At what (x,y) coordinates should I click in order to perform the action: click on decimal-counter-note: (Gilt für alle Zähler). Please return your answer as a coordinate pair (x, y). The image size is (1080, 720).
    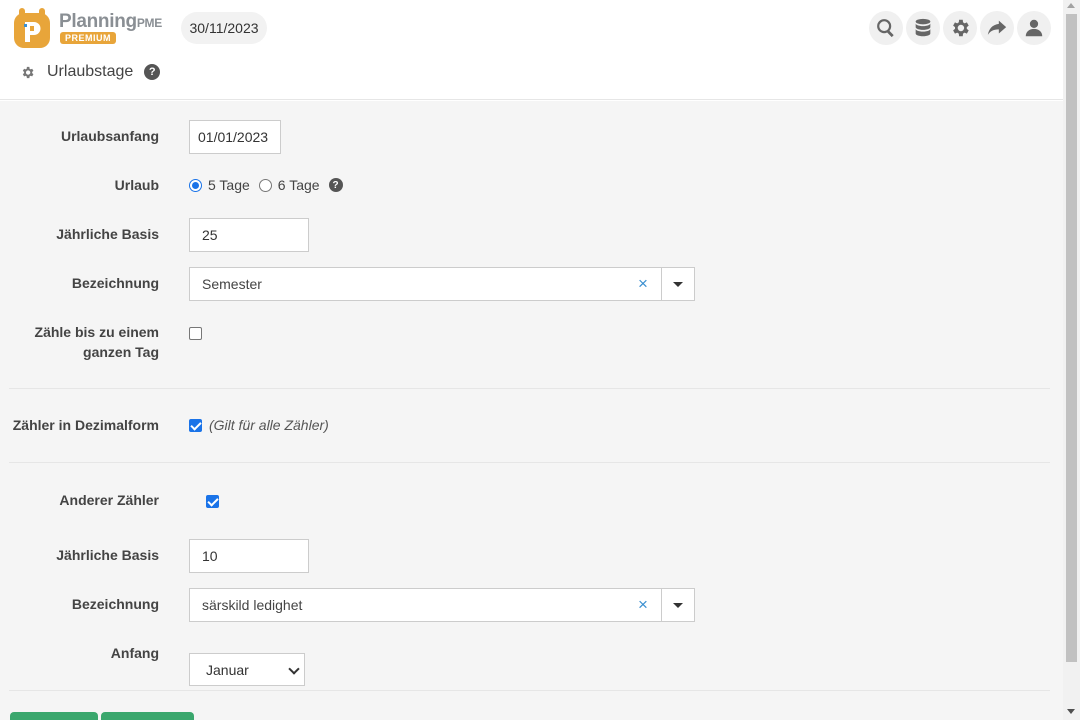
    Looking at the image, I should click on (269, 425).